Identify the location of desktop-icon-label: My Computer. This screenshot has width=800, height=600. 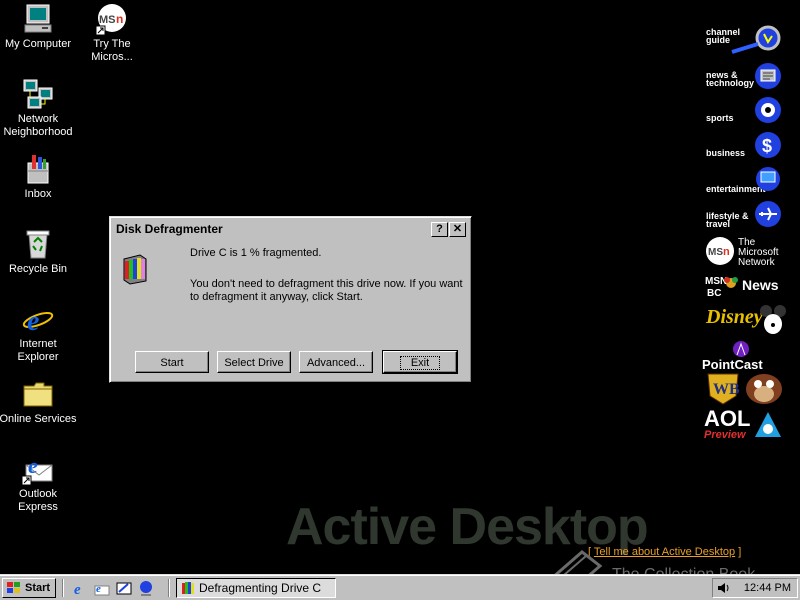
(38, 44).